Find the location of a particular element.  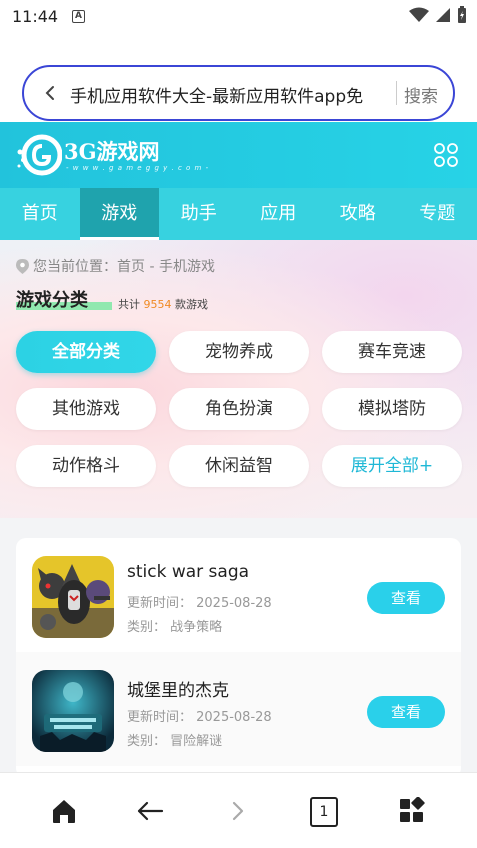

divider is located at coordinates (396, 93).